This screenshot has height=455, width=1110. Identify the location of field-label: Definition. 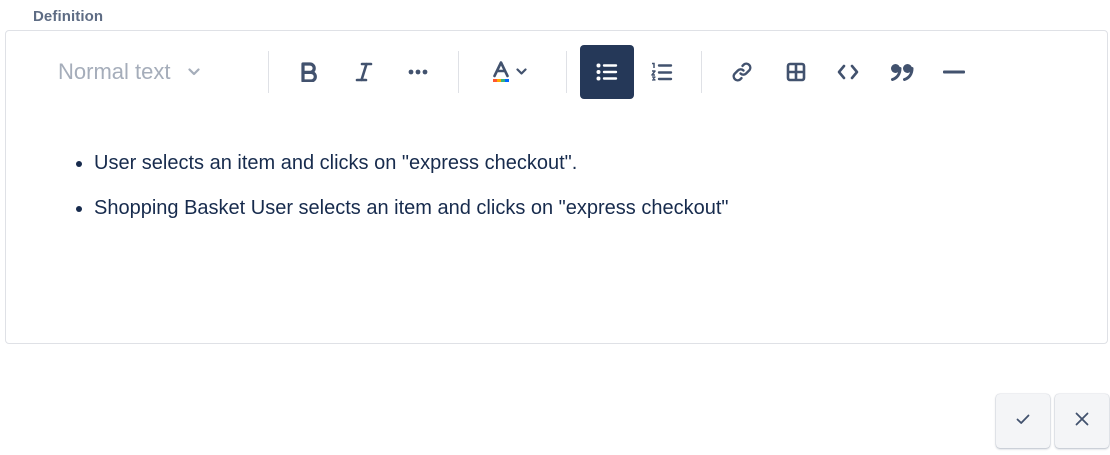
(68, 16).